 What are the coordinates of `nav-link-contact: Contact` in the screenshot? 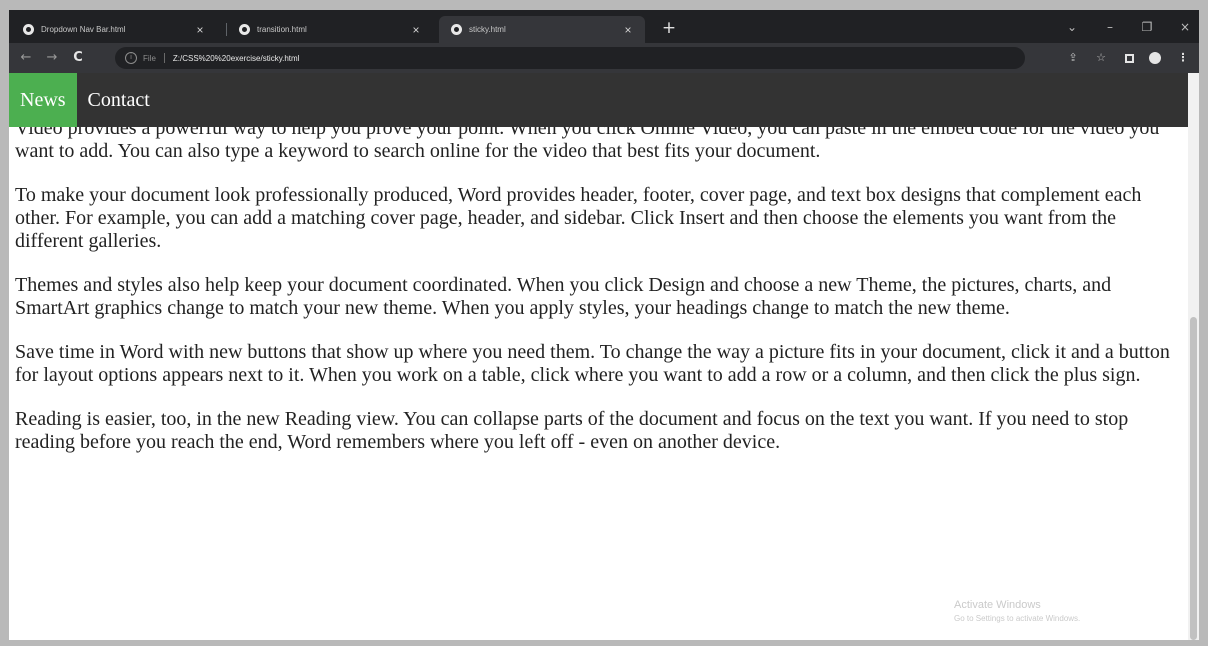 It's located at (119, 100).